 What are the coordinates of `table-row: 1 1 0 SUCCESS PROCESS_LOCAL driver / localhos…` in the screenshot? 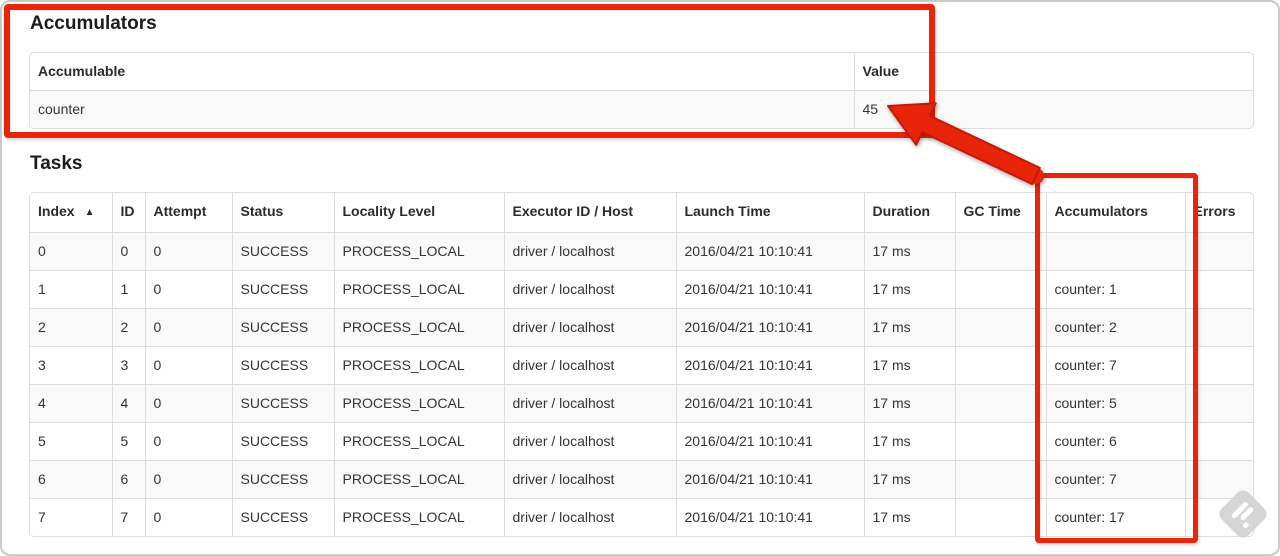 It's located at (641, 289).